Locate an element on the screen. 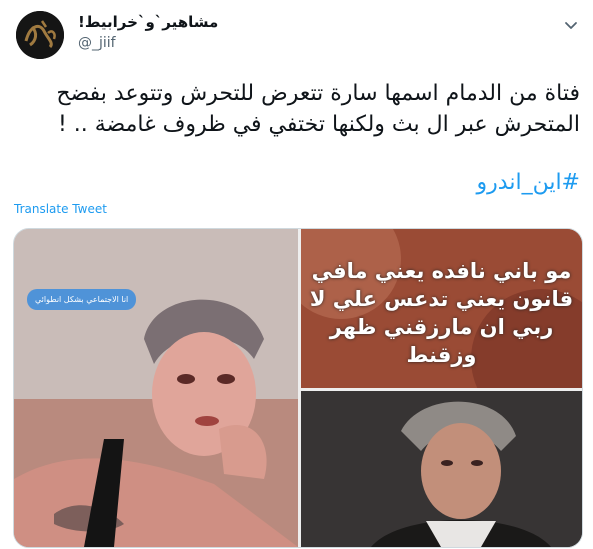 This screenshot has height=549, width=593. portrait-photo-image is located at coordinates (441, 469).